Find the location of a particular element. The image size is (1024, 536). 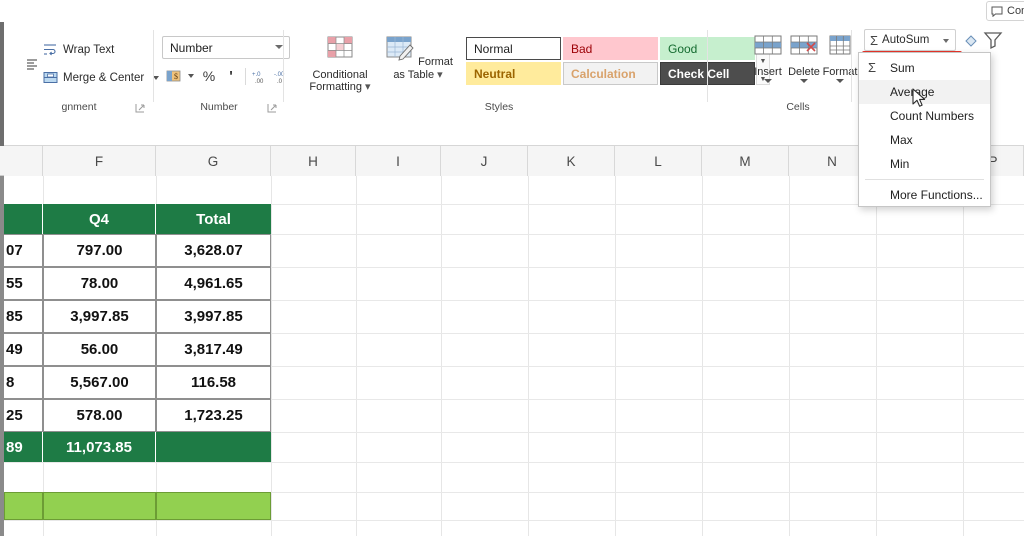

table-total-cell-e: 89 is located at coordinates (23, 447).